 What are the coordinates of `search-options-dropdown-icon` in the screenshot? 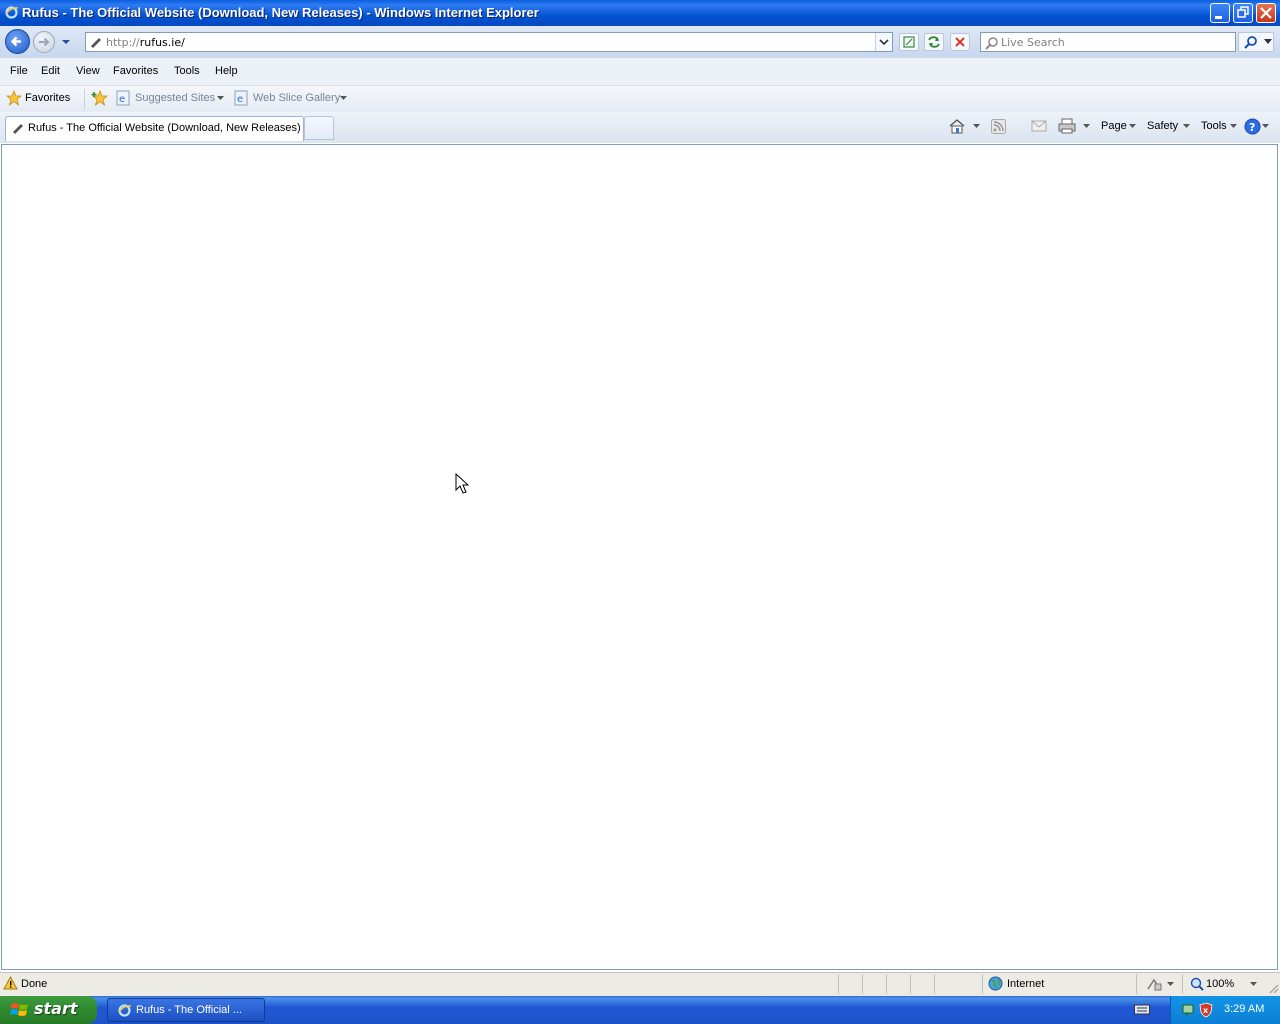 It's located at (1268, 42).